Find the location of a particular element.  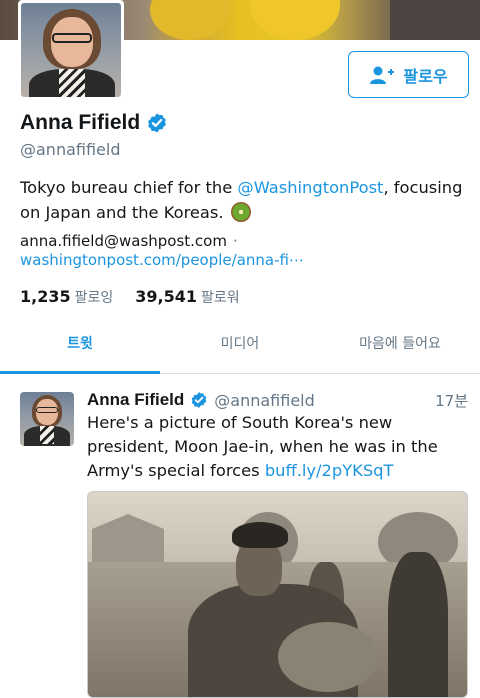

soldier-parachute-pack is located at coordinates (328, 657).